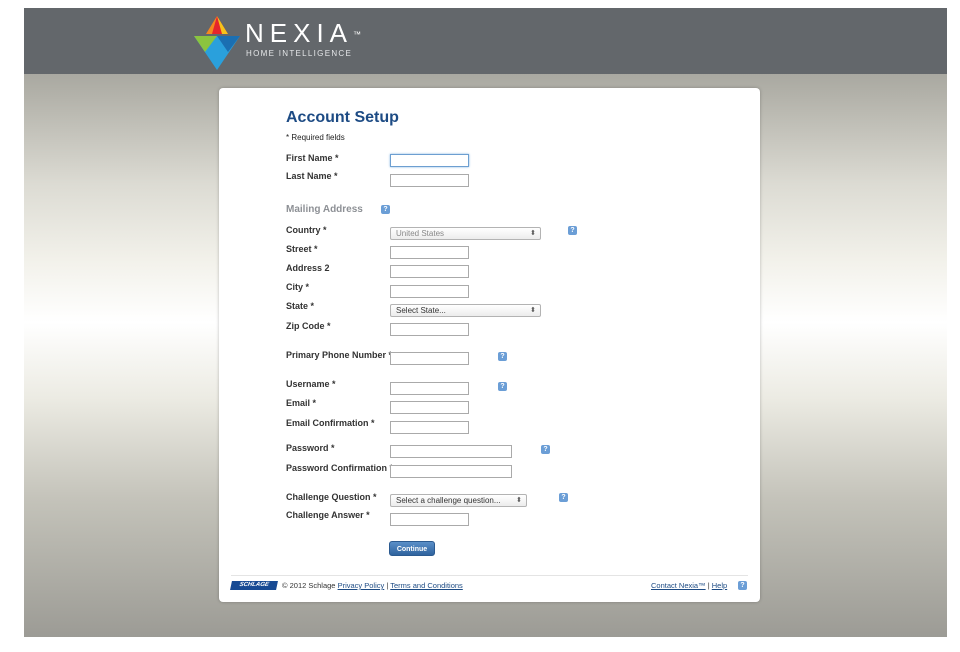  Describe the element at coordinates (429, 252) in the screenshot. I see `street-input` at that location.